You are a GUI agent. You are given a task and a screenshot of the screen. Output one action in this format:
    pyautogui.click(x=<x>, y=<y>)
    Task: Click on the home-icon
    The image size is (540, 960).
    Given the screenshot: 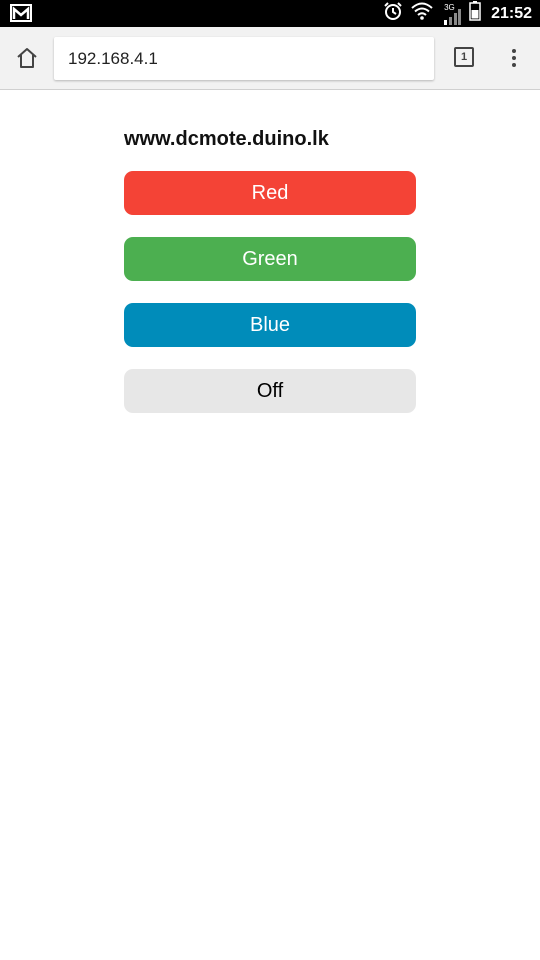 What is the action you would take?
    pyautogui.click(x=27, y=58)
    